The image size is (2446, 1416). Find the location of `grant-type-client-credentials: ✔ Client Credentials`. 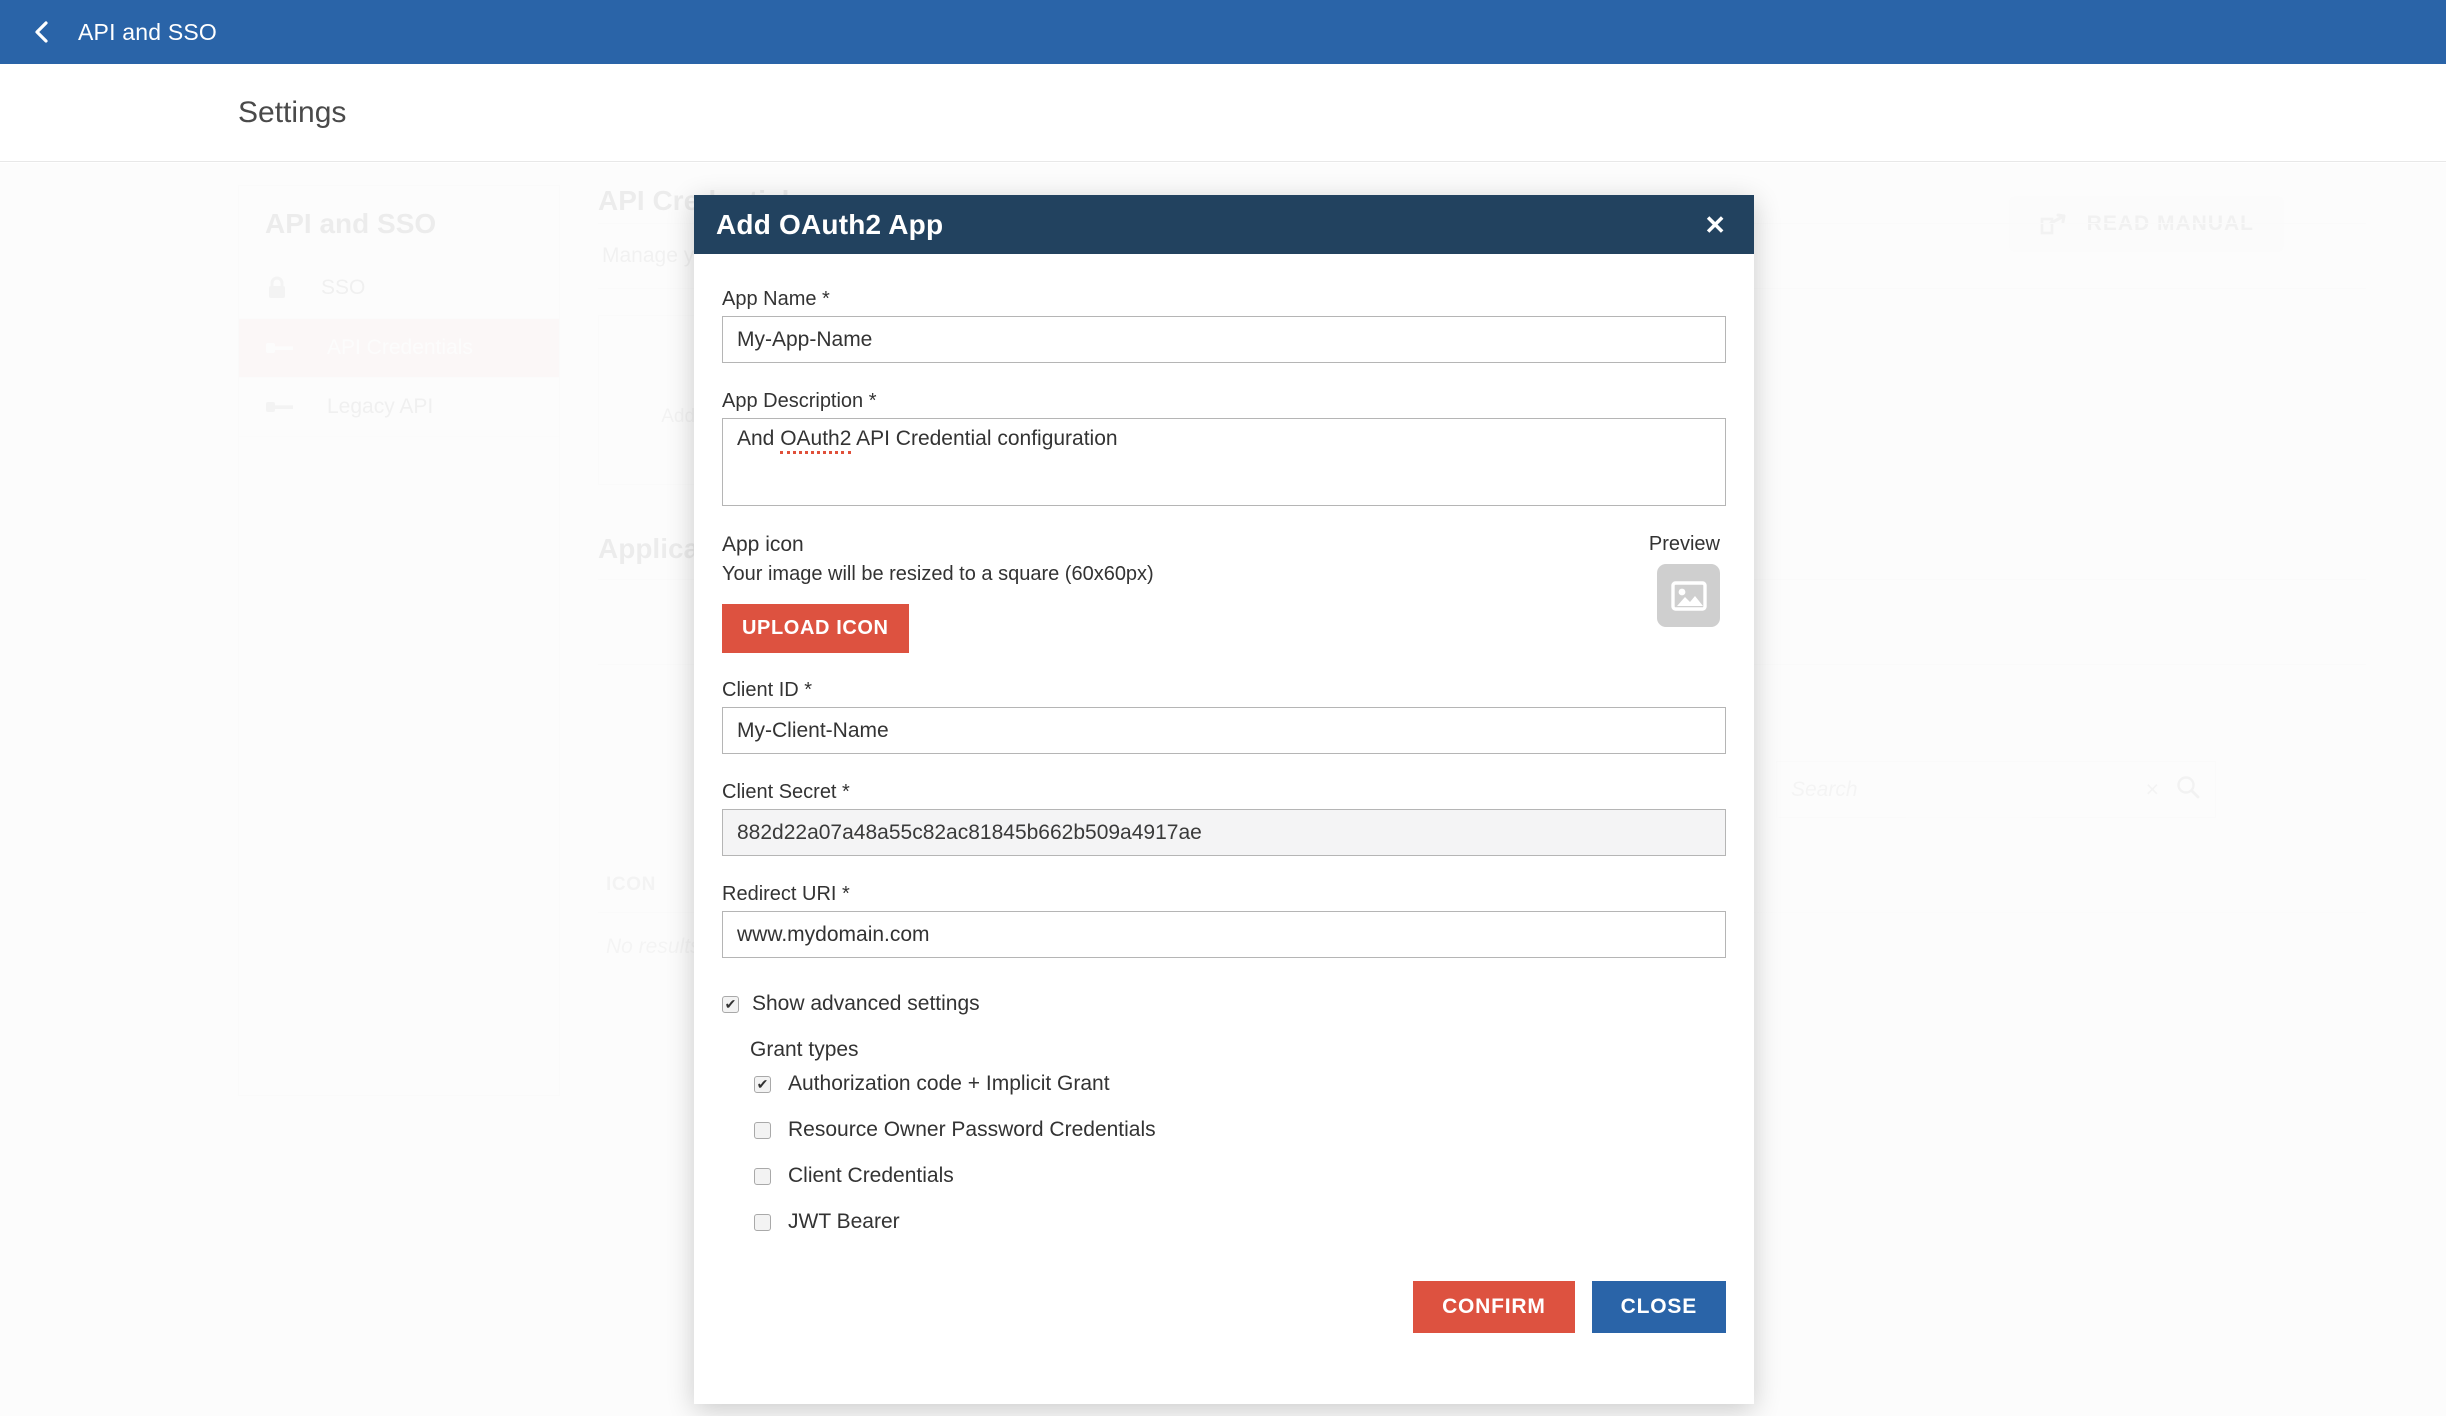

grant-type-client-credentials: ✔ Client Credentials is located at coordinates (1240, 1176).